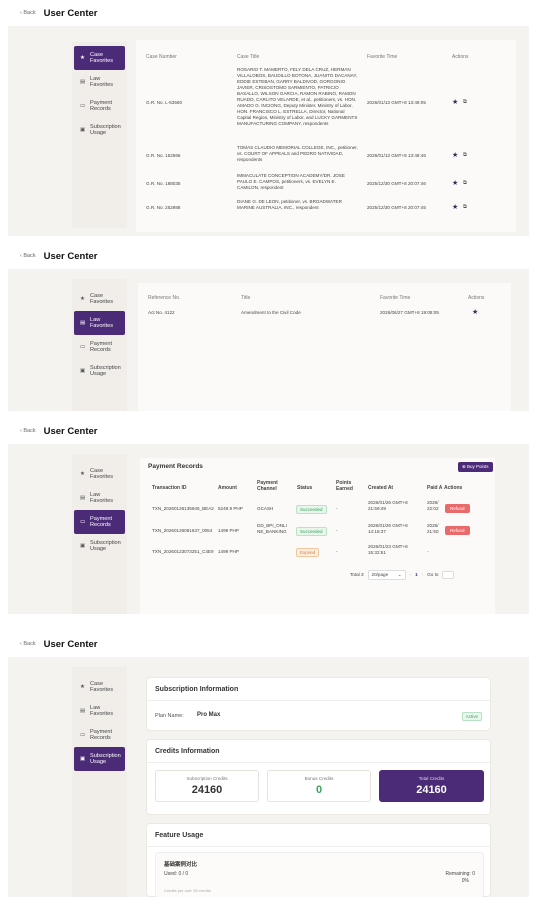  I want to click on goto-label: Go to, so click(433, 574).